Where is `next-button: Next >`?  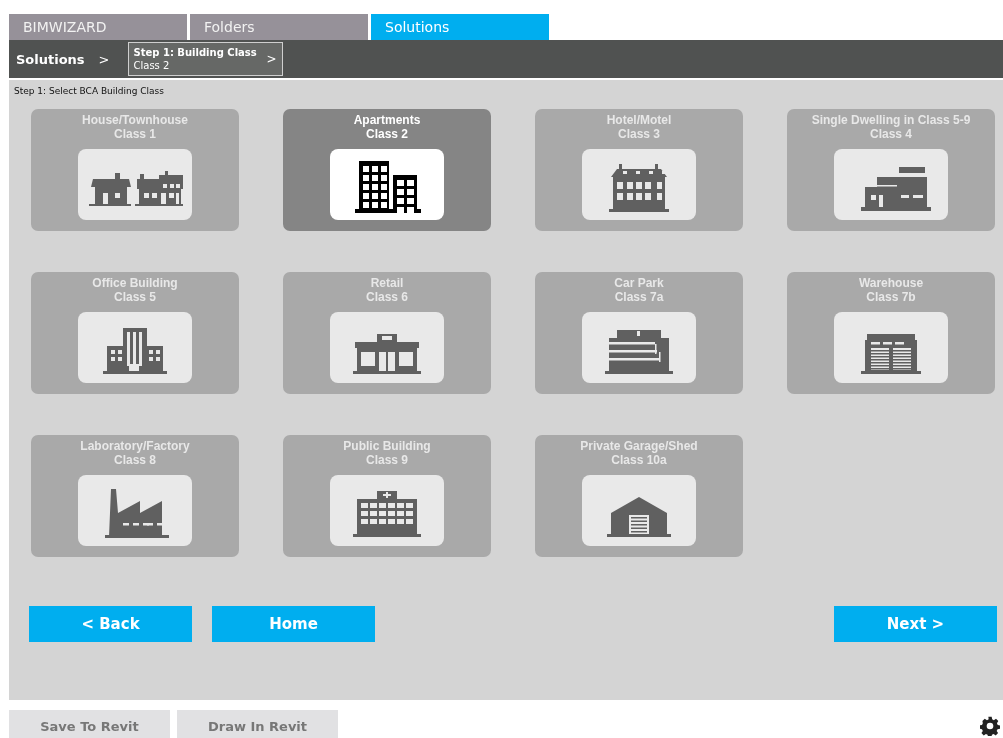 next-button: Next > is located at coordinates (915, 624).